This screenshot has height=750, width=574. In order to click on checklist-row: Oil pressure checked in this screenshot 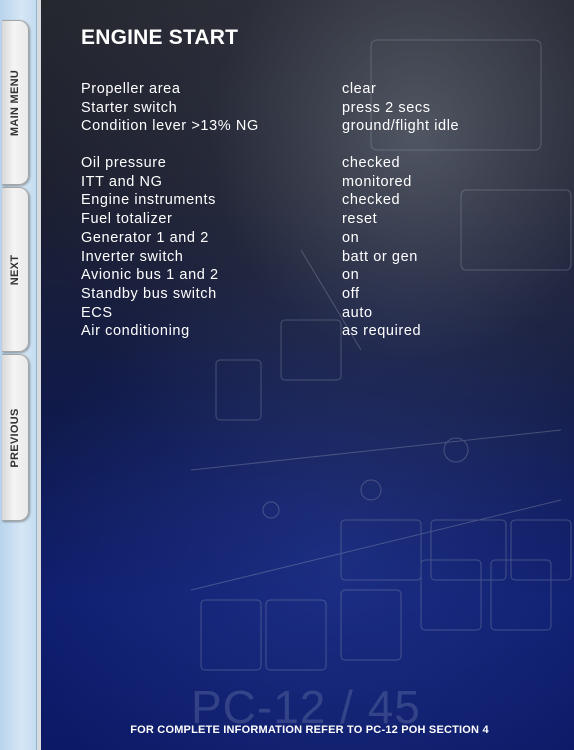, I will do `click(306, 163)`.